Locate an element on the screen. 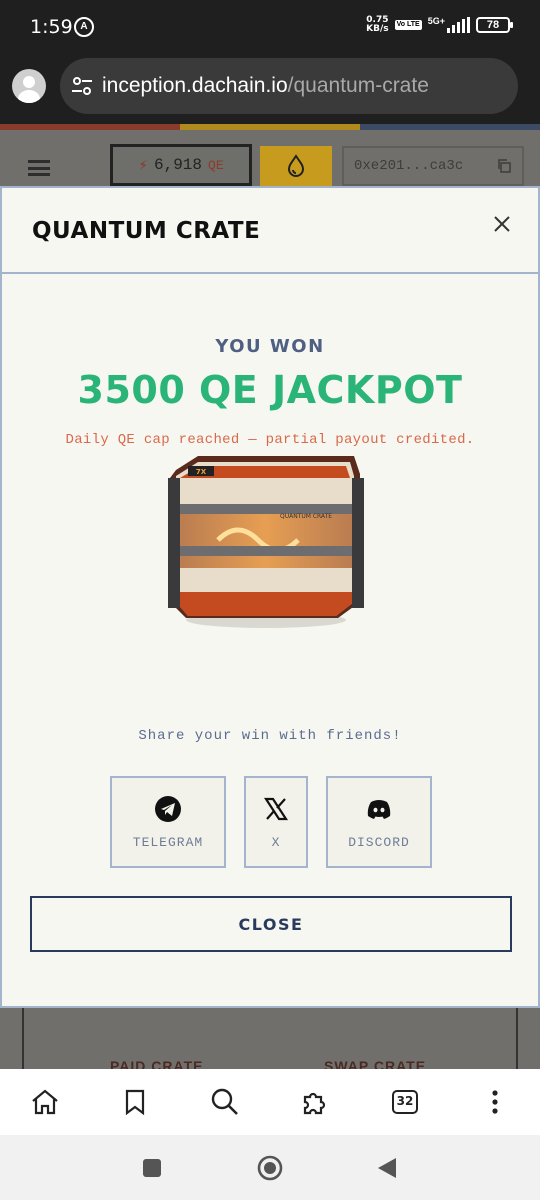  search-button is located at coordinates (225, 1102).